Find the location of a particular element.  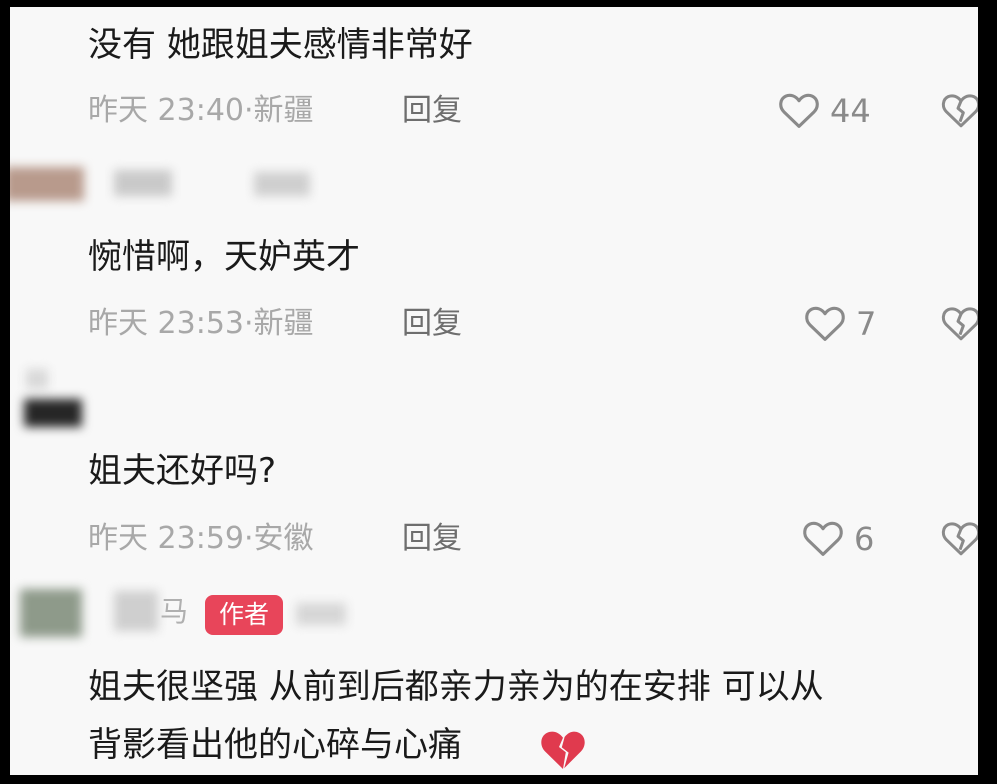

comment-time: 昨天 23:40 is located at coordinates (166, 110).